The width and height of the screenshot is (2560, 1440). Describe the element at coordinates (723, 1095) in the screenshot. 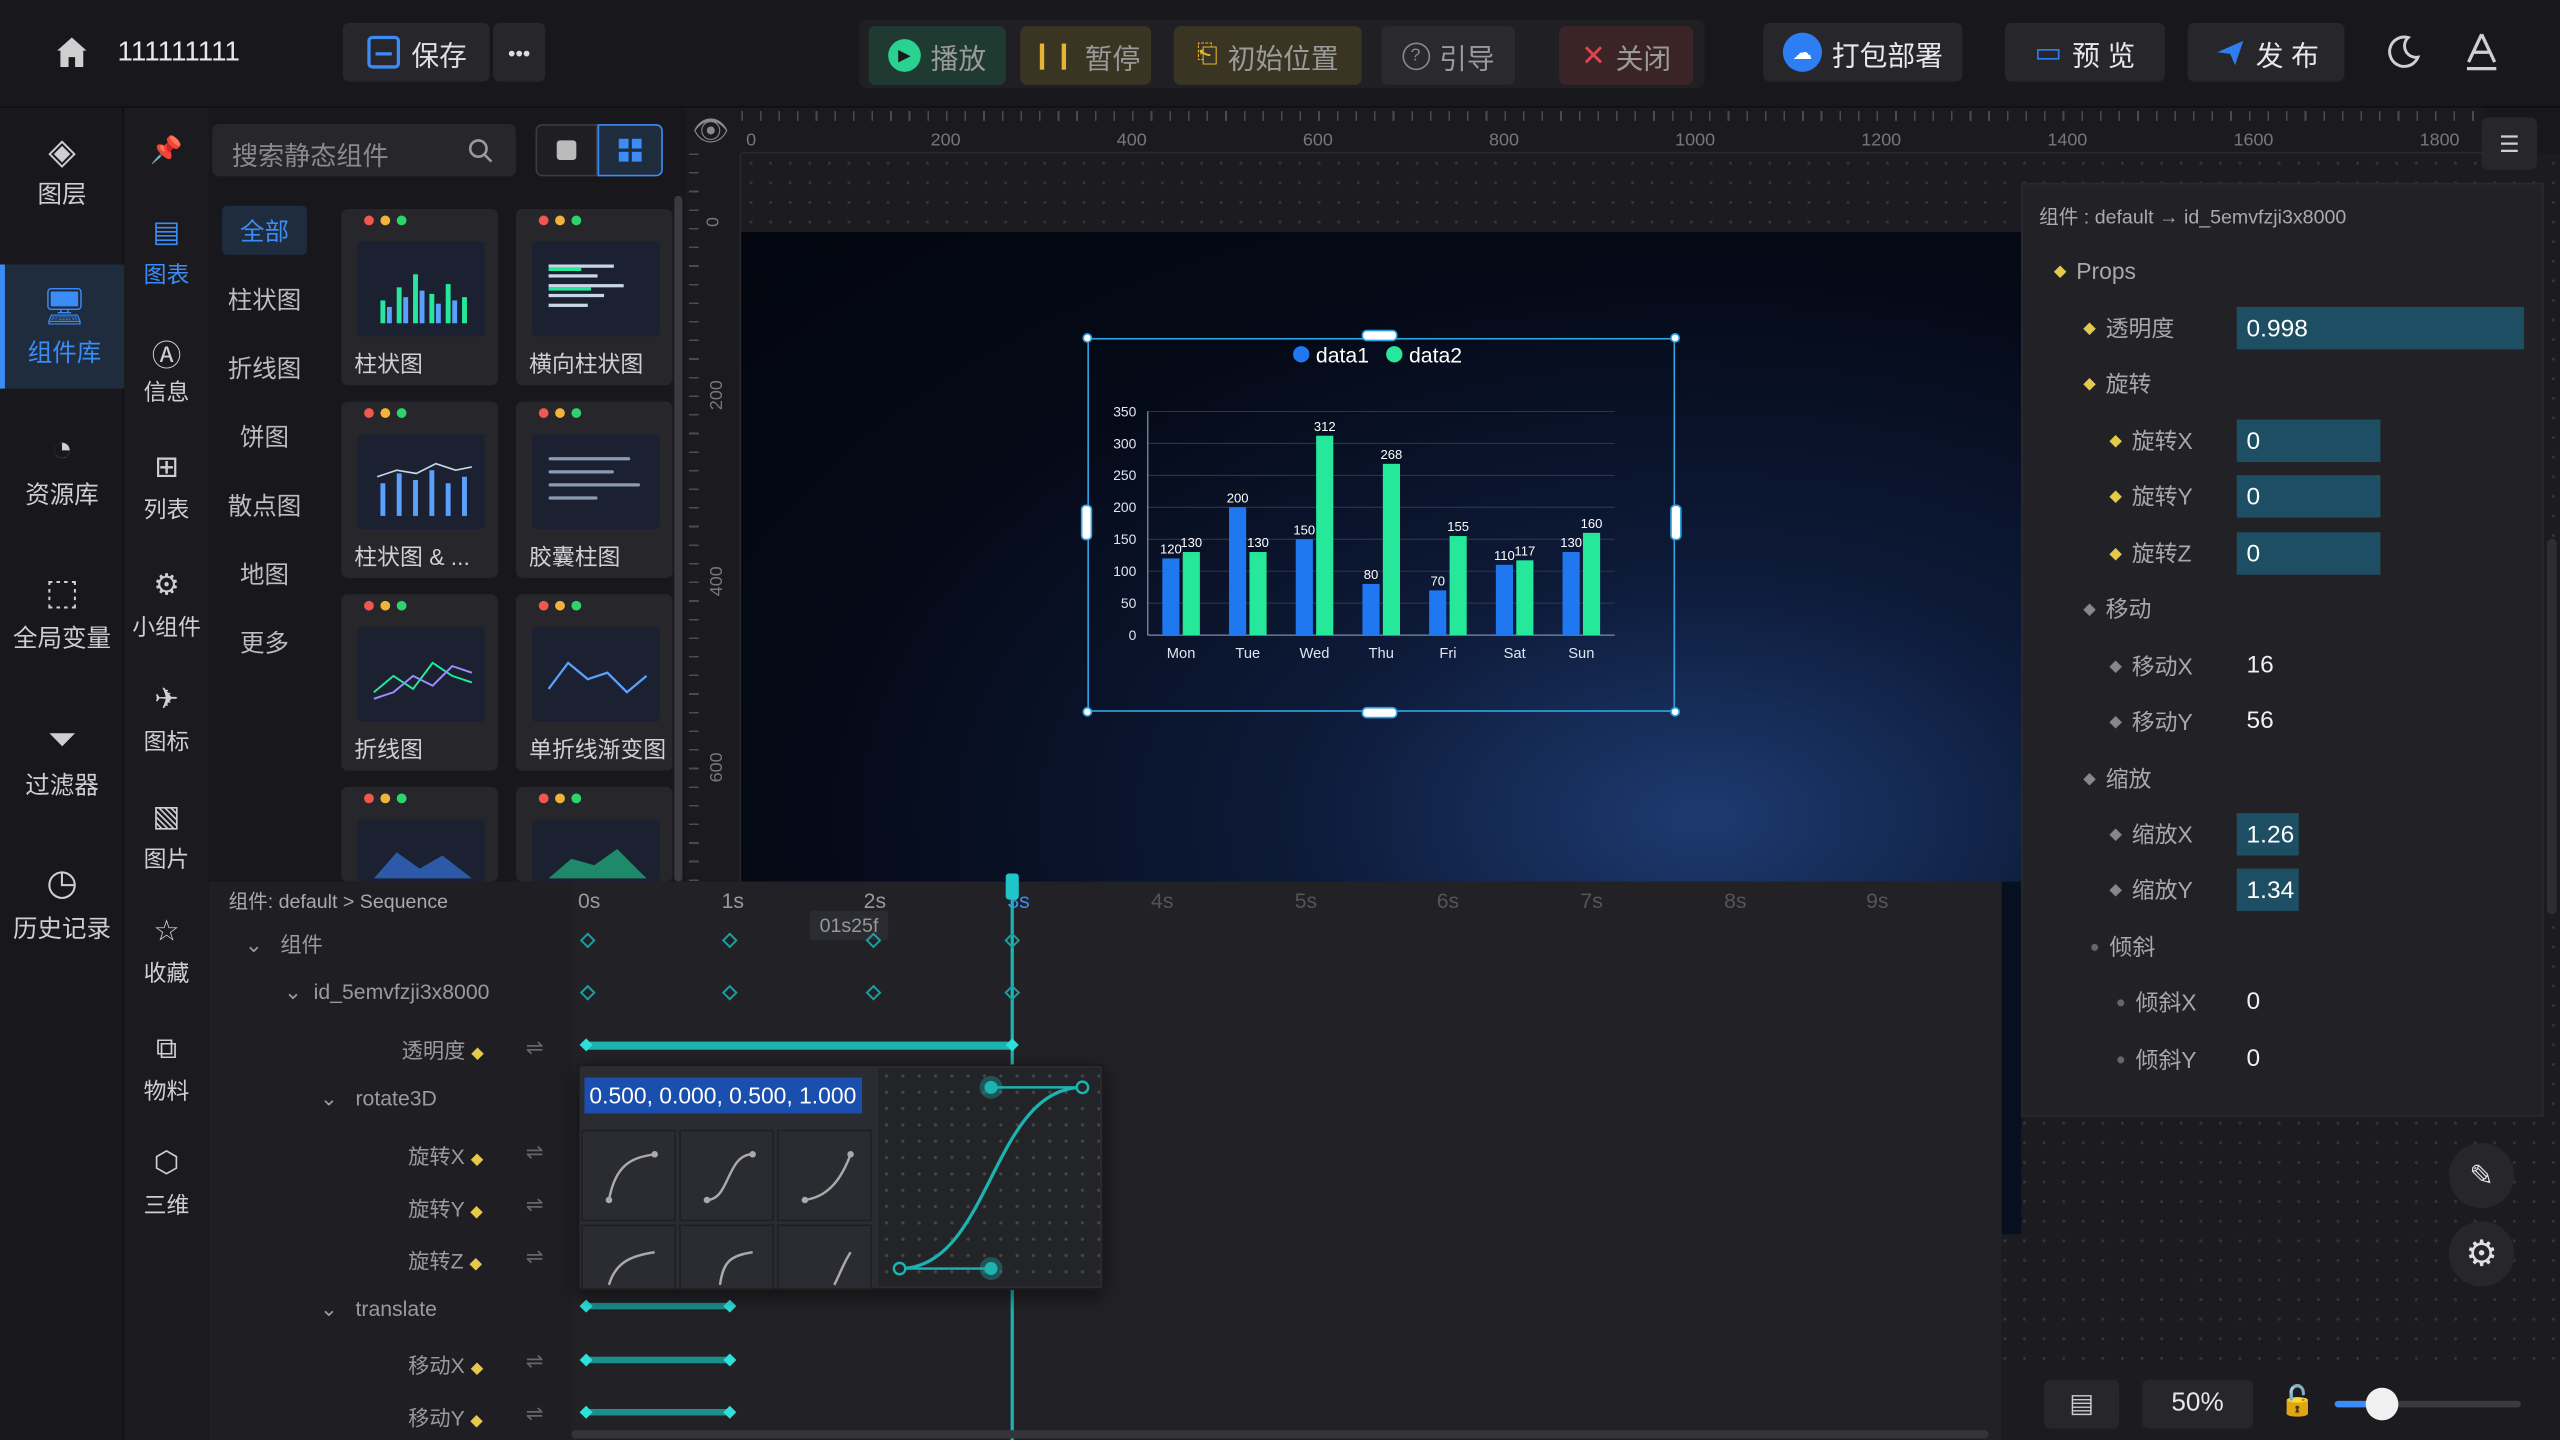

I see `easing-value-input: 0.500, 0.000, 0.500, 1.000` at that location.